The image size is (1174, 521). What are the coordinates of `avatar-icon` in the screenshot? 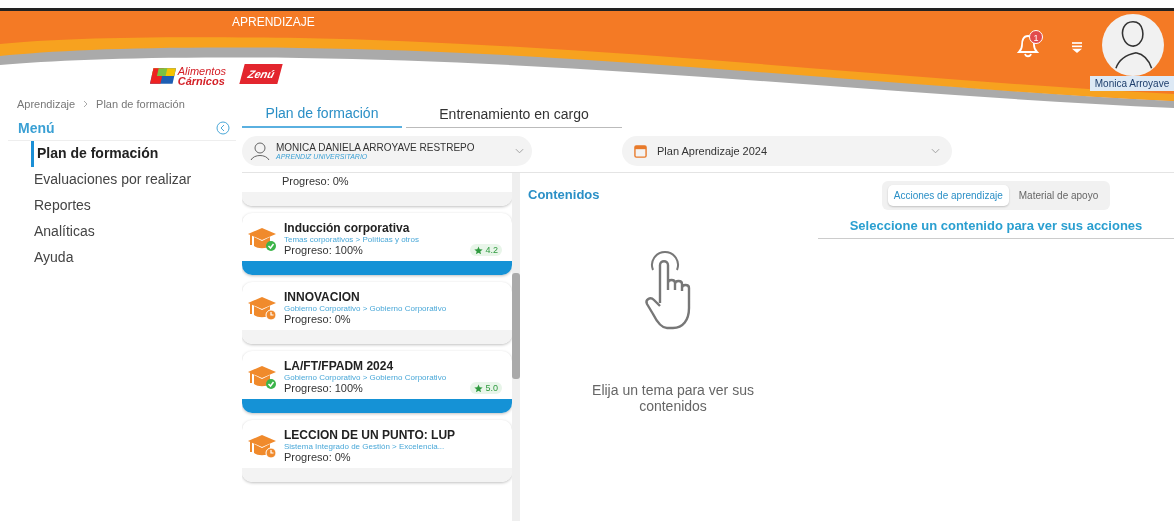 It's located at (1133, 45).